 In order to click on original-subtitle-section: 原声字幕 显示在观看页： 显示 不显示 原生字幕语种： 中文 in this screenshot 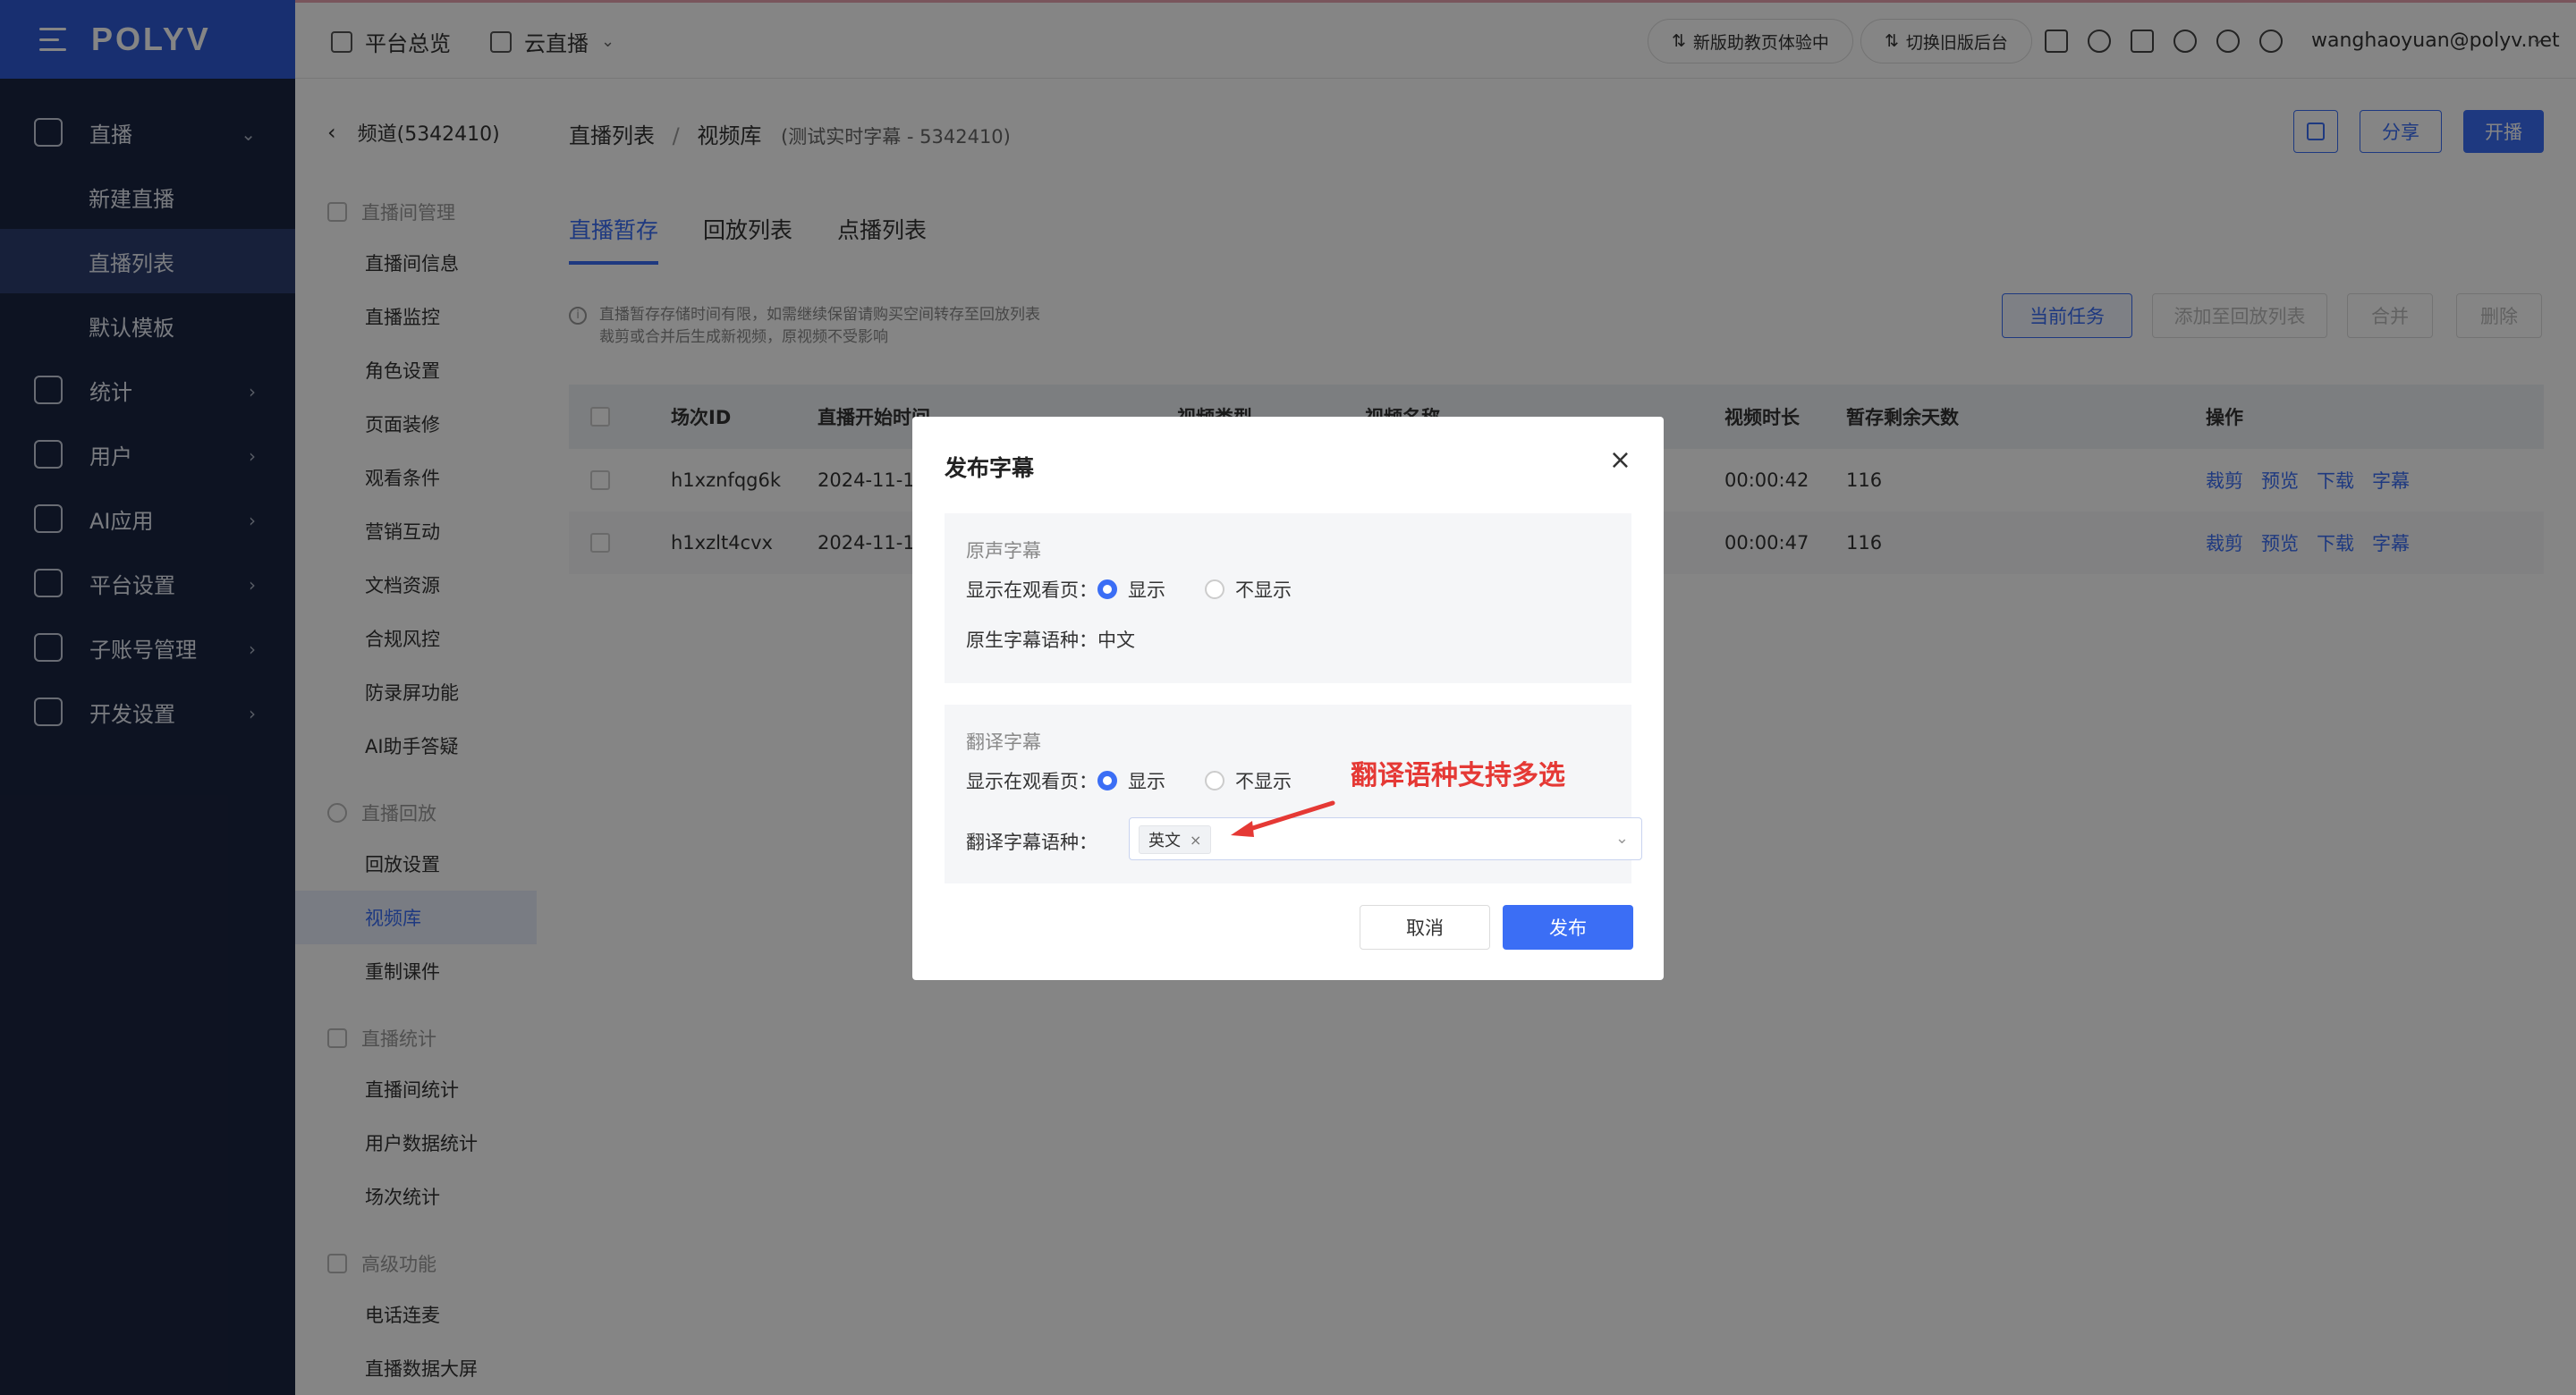, I will do `click(1288, 598)`.